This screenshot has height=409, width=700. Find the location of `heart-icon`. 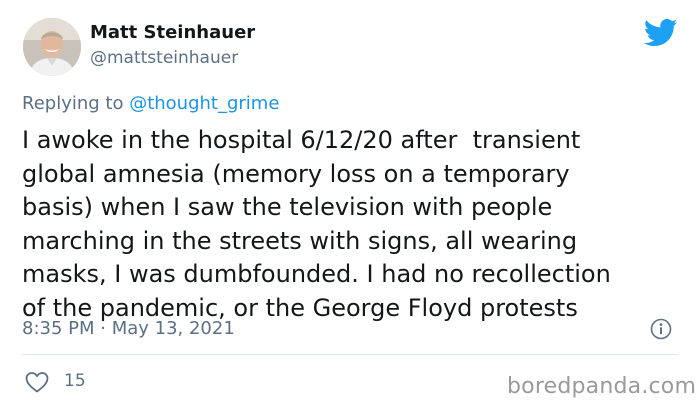

heart-icon is located at coordinates (37, 382).